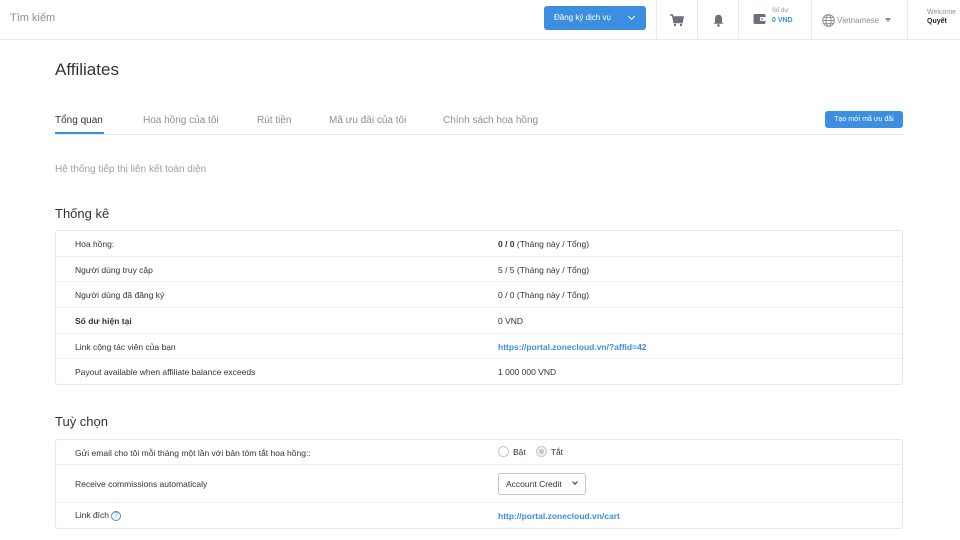 The height and width of the screenshot is (540, 960). Describe the element at coordinates (511, 321) in the screenshot. I see `stat-value: 0 VND` at that location.